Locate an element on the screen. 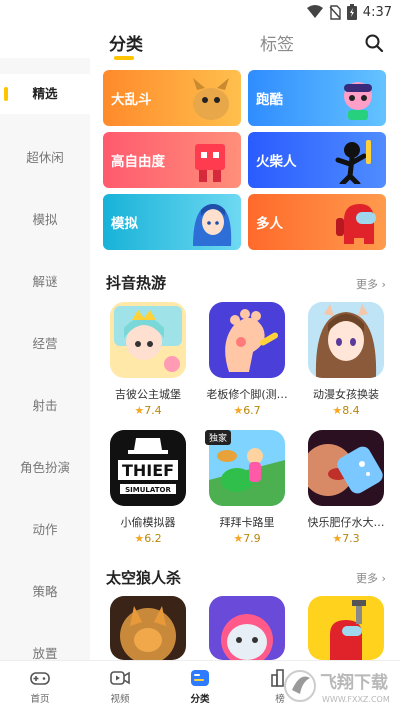 This screenshot has height=711, width=400. battery-charging-icon is located at coordinates (351, 12).